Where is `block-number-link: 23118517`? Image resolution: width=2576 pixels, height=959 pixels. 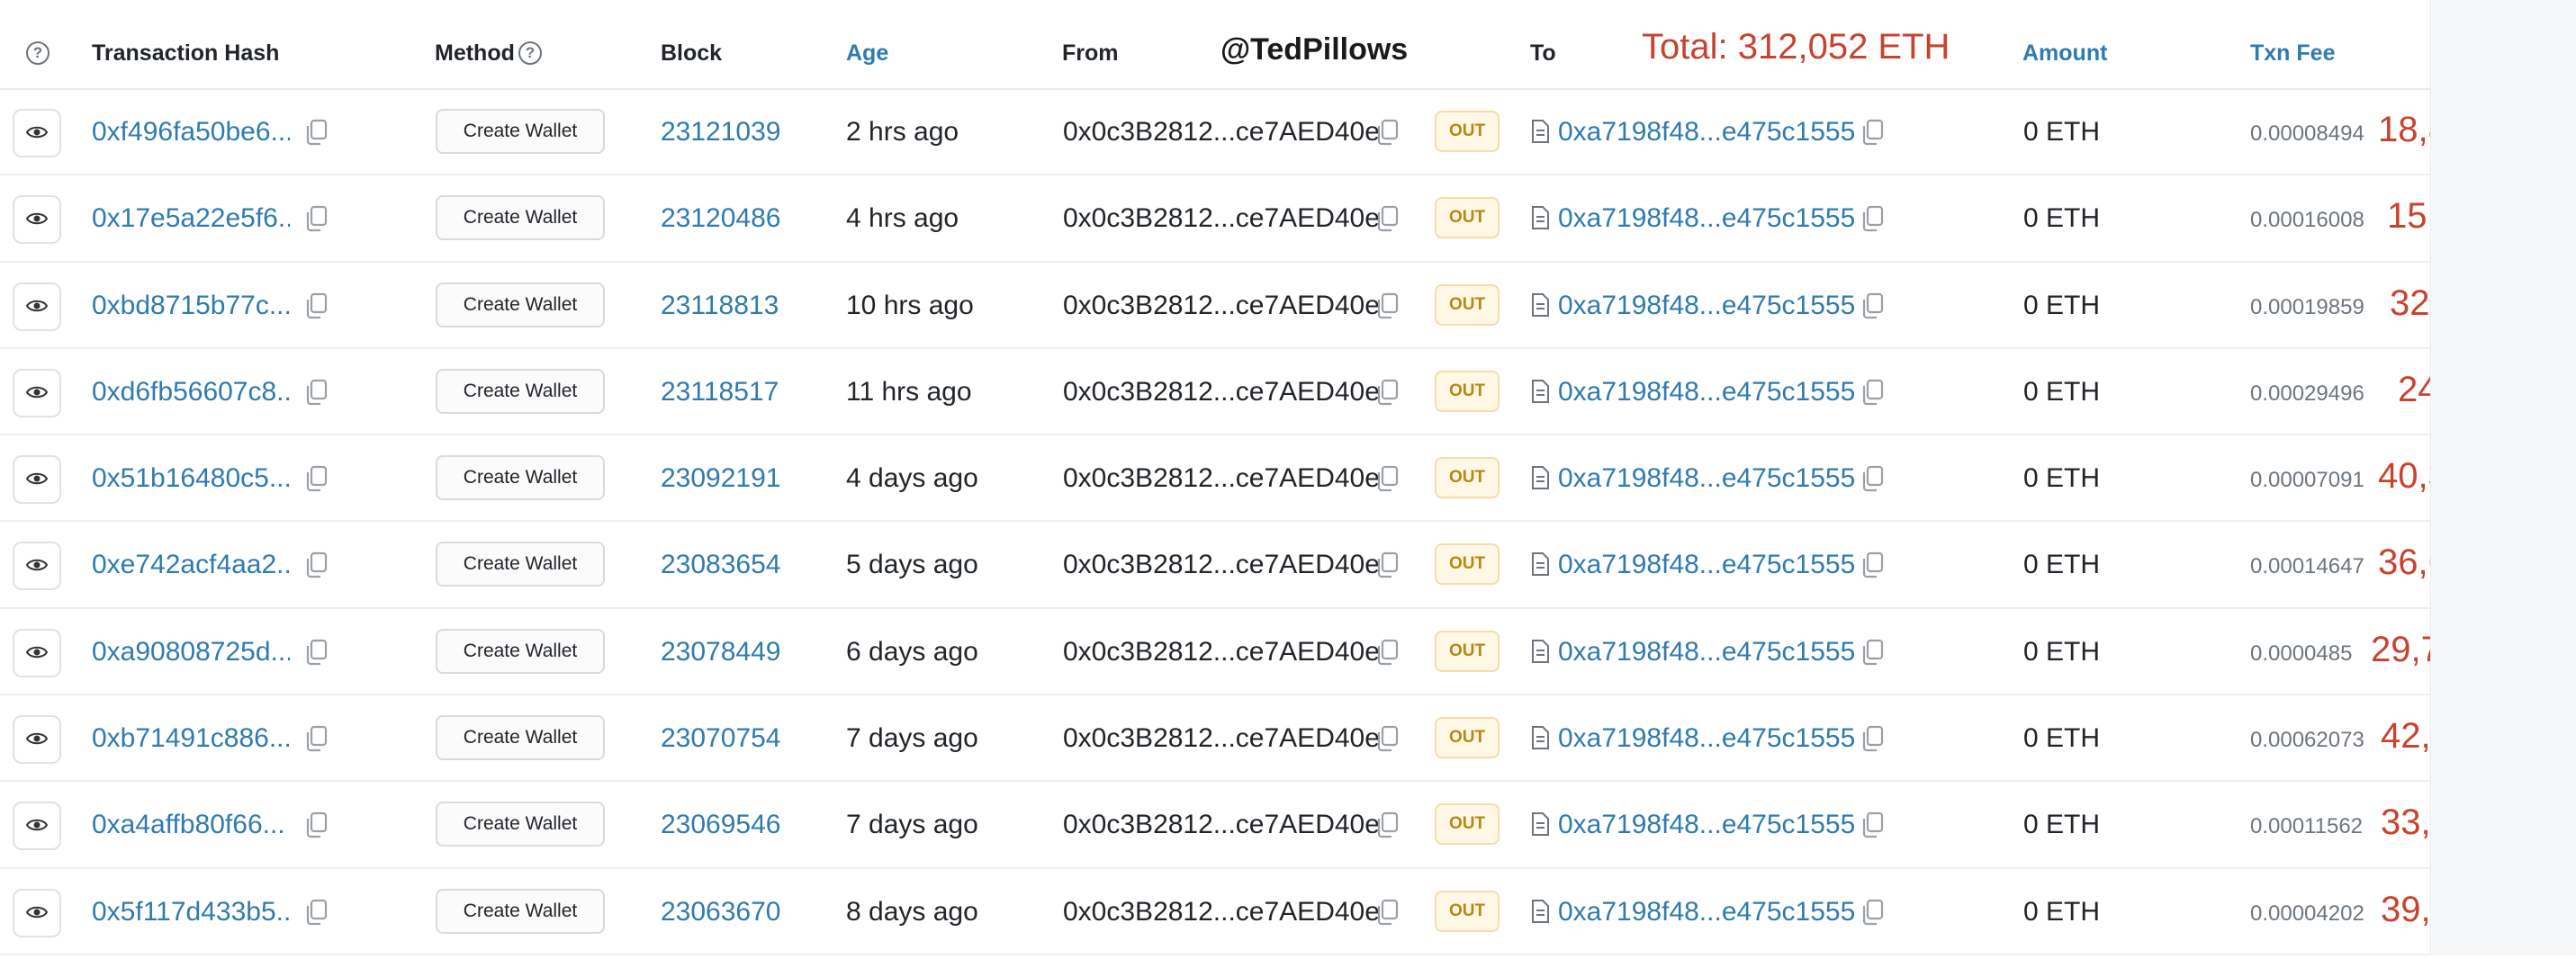 block-number-link: 23118517 is located at coordinates (720, 392).